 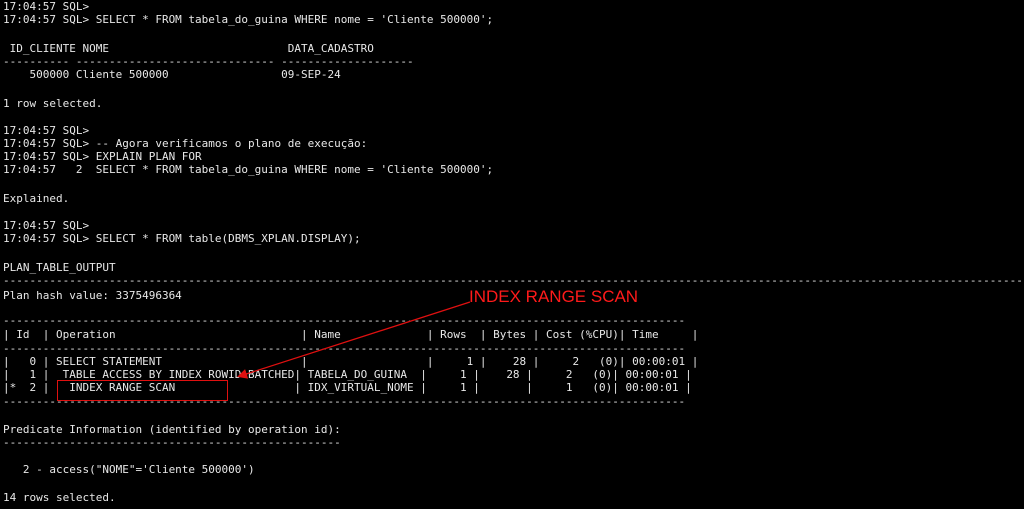 What do you see at coordinates (36, 198) in the screenshot?
I see `terminal-line: Explained.` at bounding box center [36, 198].